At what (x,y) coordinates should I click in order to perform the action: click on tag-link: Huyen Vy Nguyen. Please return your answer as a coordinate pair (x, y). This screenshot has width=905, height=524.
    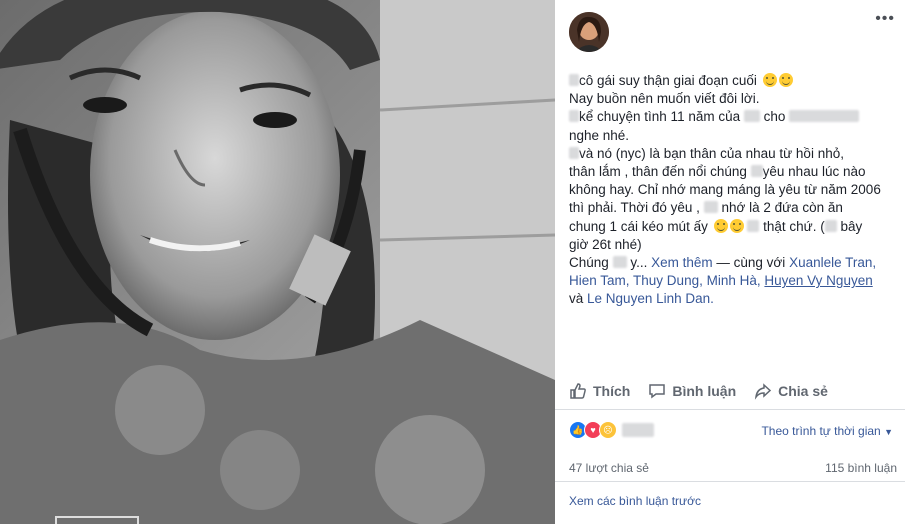
    Looking at the image, I should click on (818, 280).